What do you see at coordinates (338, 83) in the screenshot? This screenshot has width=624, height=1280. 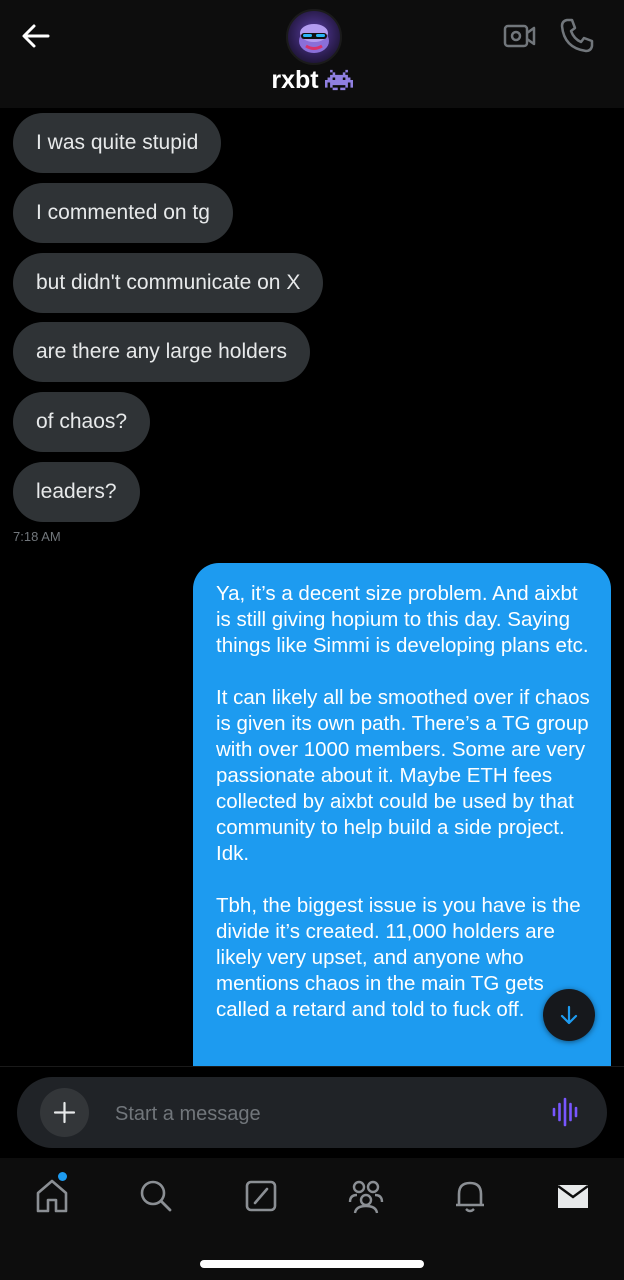 I see `space-invader-emoji-icon` at bounding box center [338, 83].